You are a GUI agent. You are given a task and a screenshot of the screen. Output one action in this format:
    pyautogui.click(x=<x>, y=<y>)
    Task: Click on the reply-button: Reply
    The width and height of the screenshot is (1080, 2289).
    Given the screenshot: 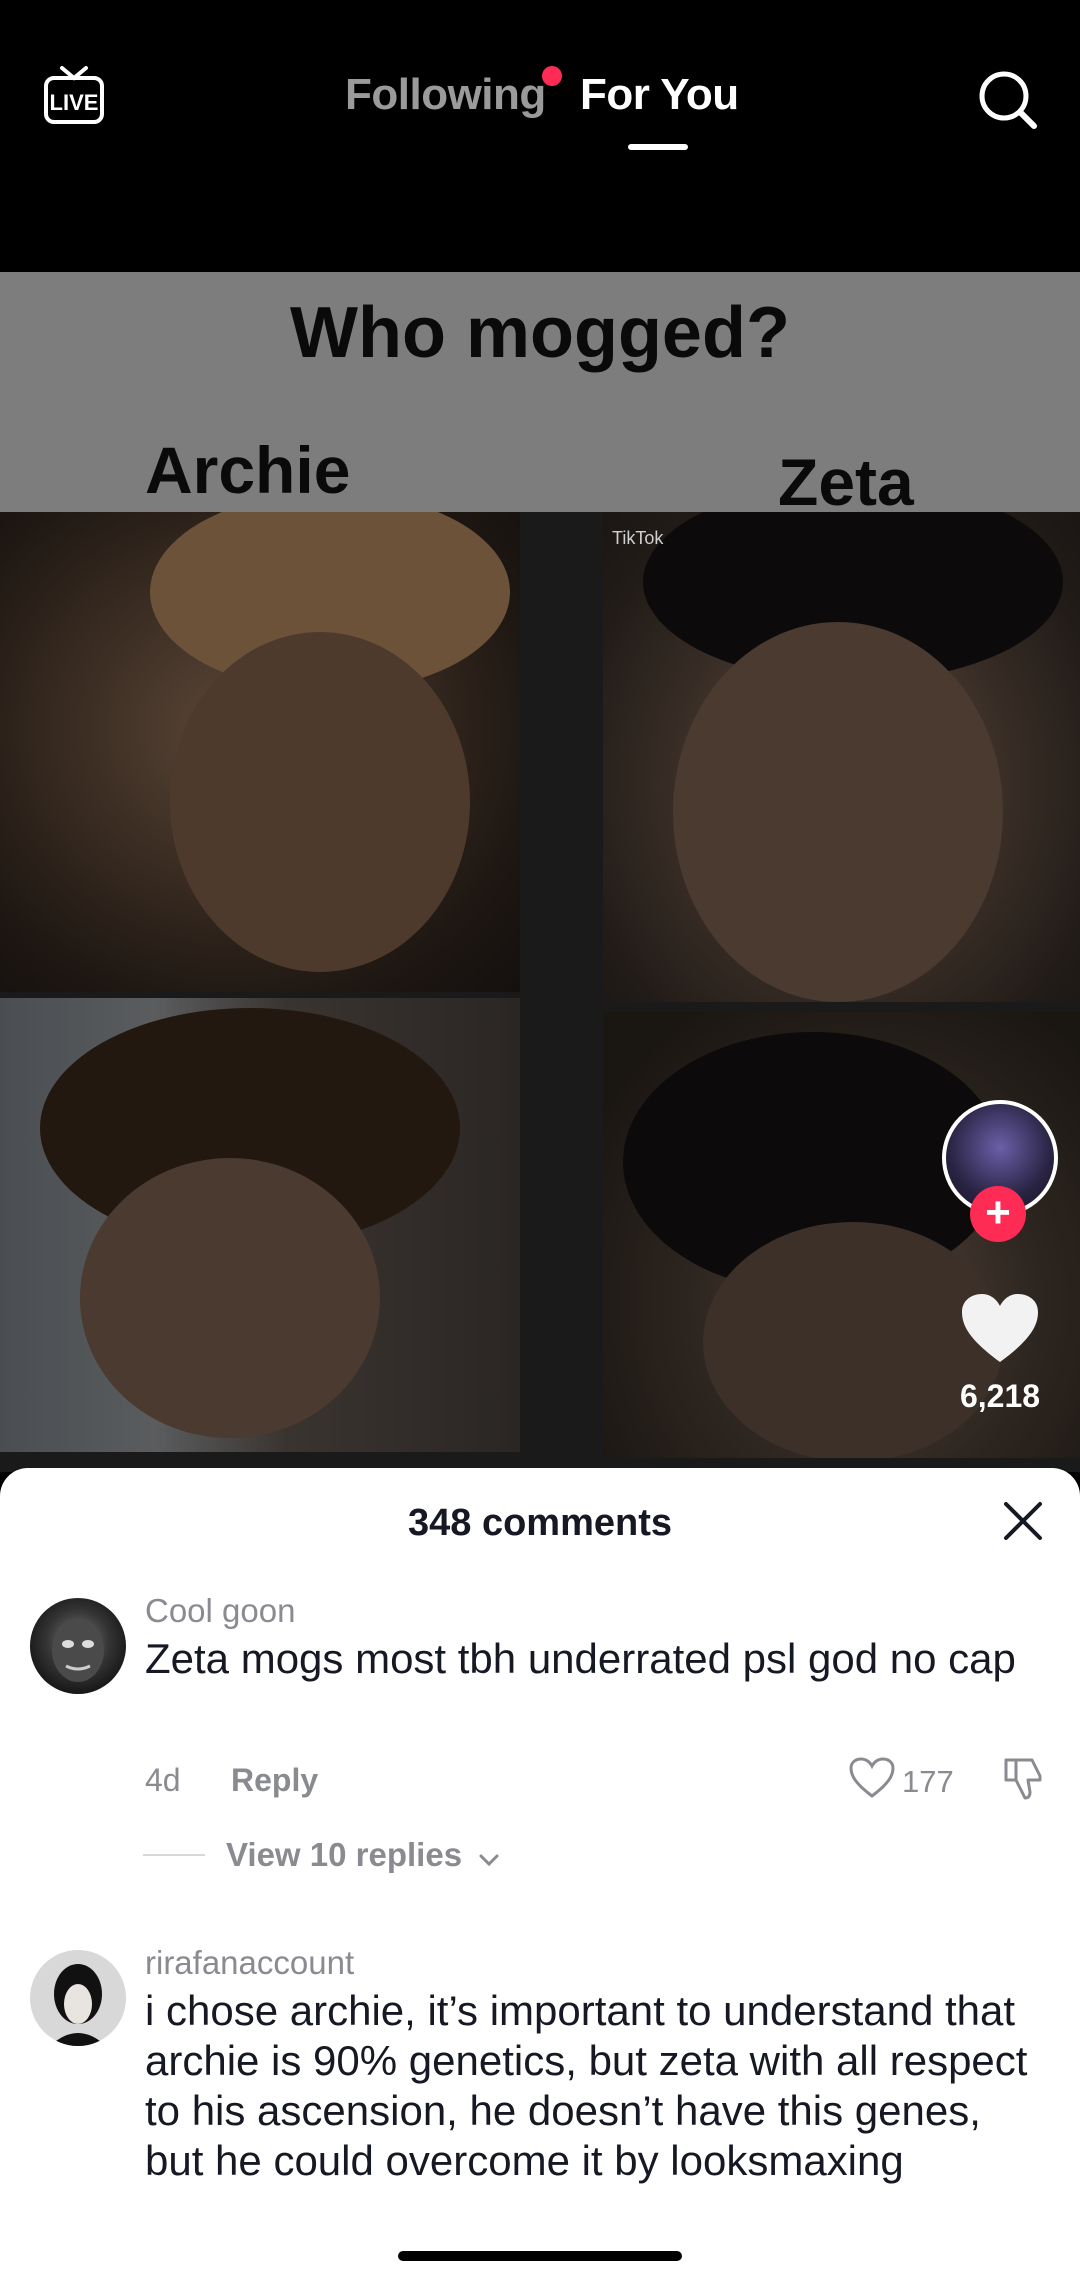 What is the action you would take?
    pyautogui.click(x=274, y=1780)
    